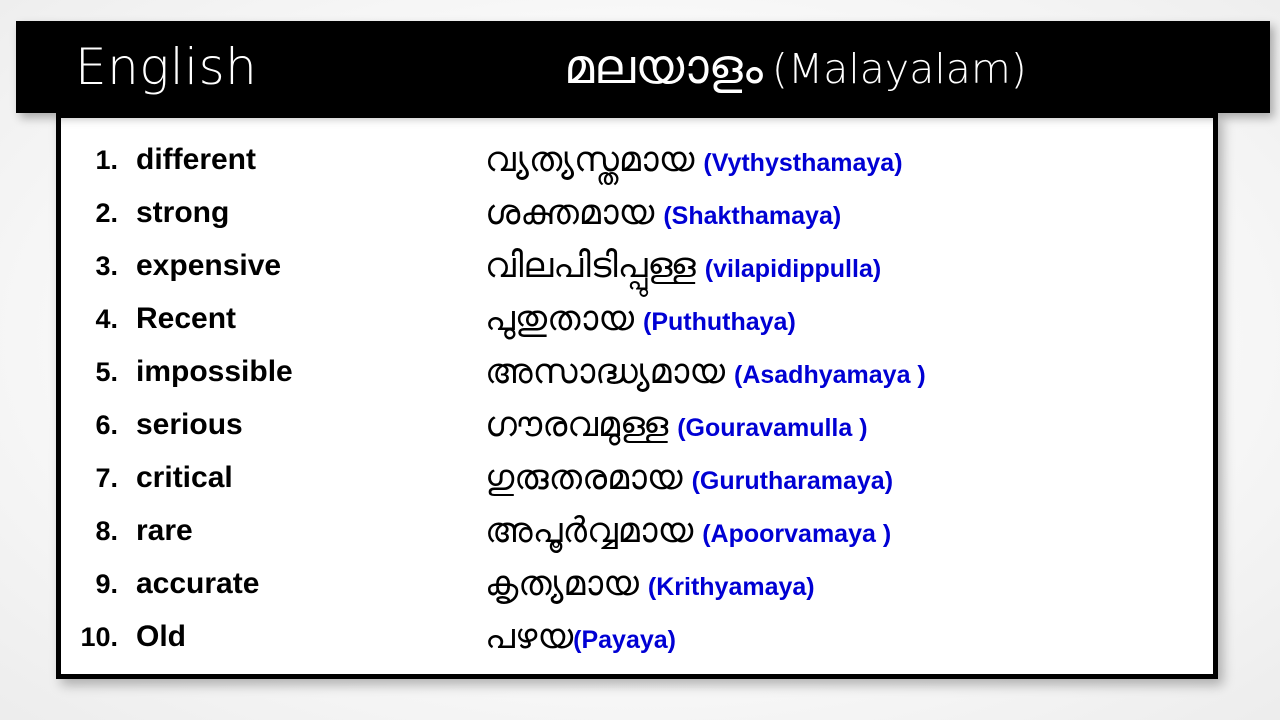  Describe the element at coordinates (605, 372) in the screenshot. I see `malayalam-word: അസാദ്ധ്യമായ` at that location.